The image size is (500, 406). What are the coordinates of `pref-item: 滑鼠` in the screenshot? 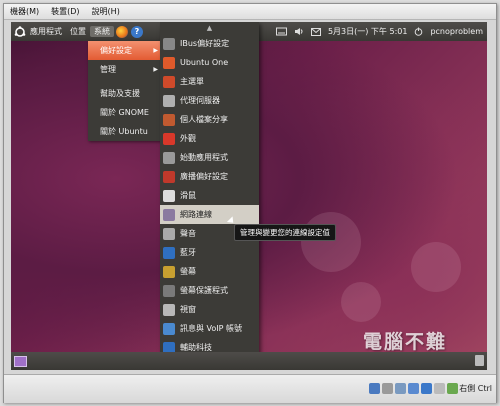 It's located at (209, 195).